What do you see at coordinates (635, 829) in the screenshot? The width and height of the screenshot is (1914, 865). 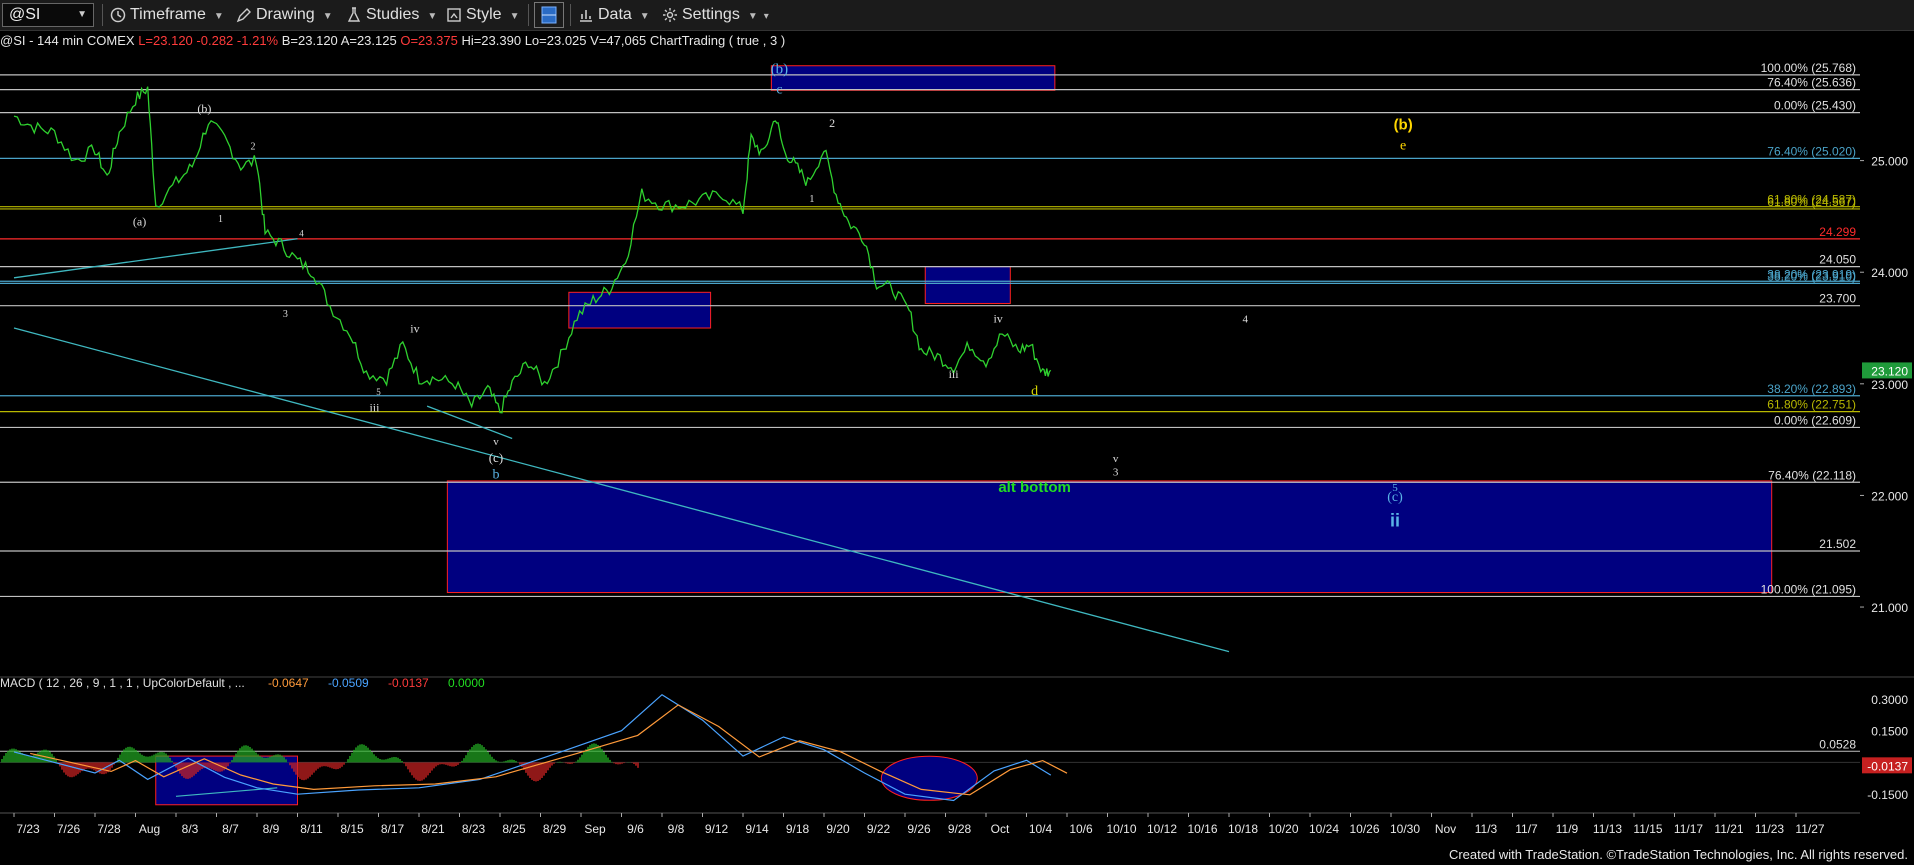 I see `x-tick-label: 9/6` at bounding box center [635, 829].